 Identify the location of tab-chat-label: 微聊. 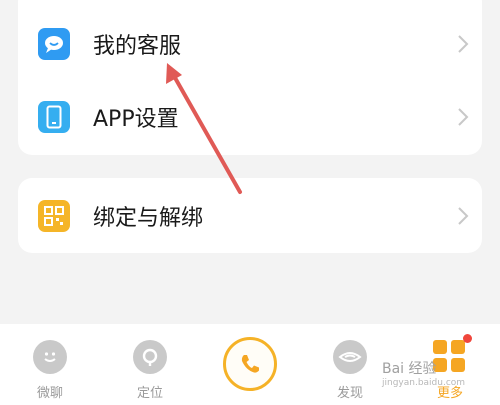
(49, 393).